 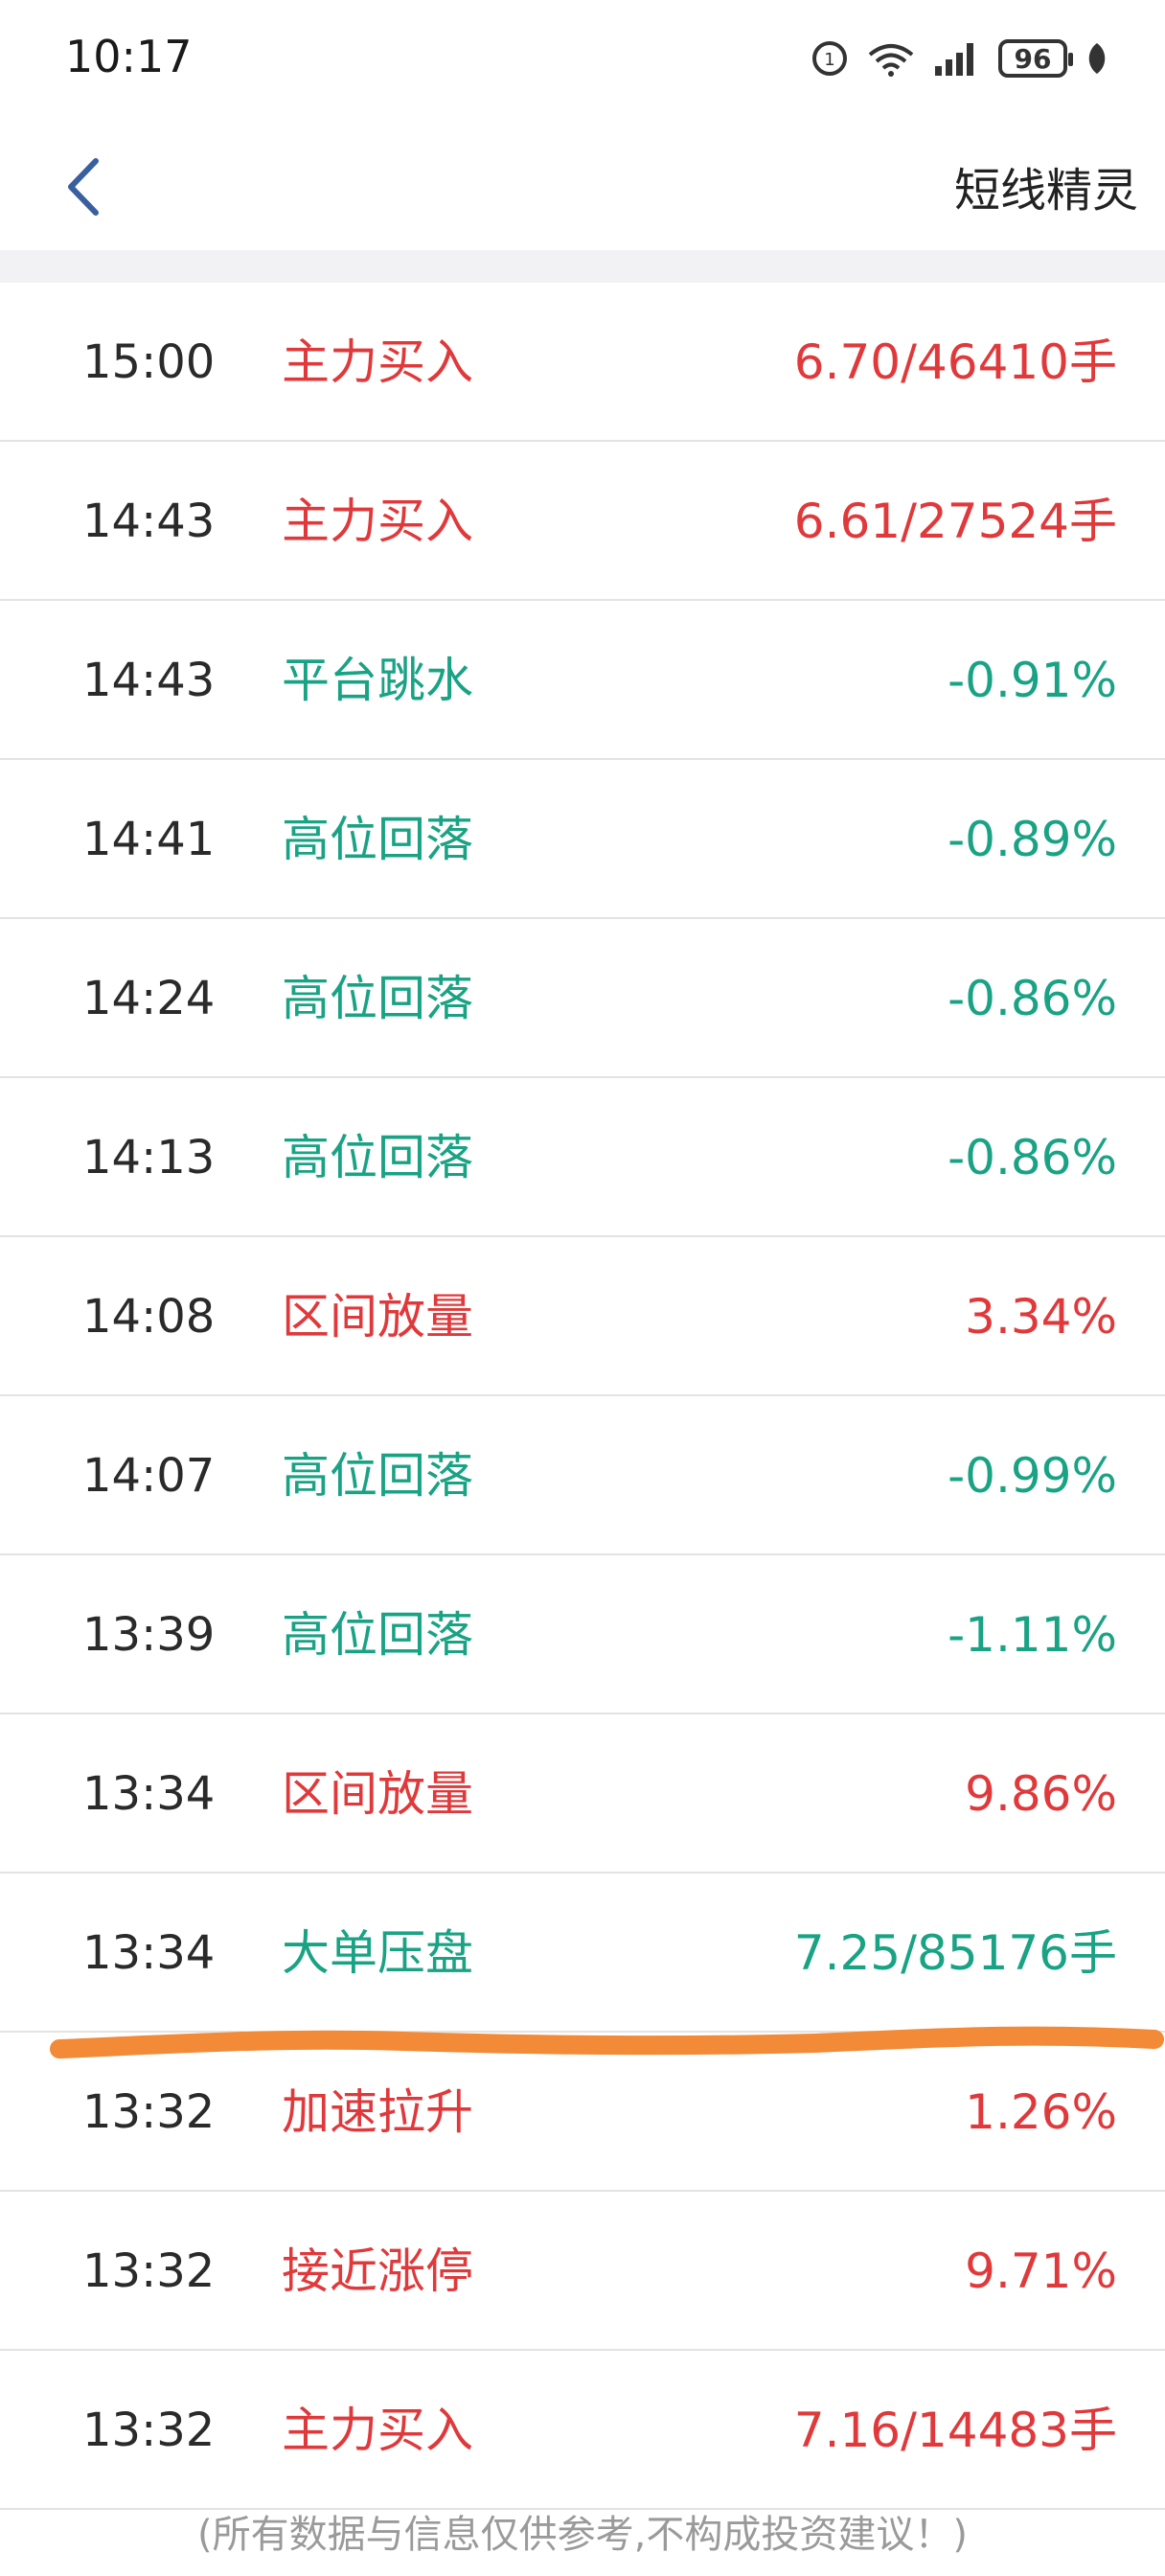 I want to click on signal-value: -1.11%, so click(x=1032, y=1635).